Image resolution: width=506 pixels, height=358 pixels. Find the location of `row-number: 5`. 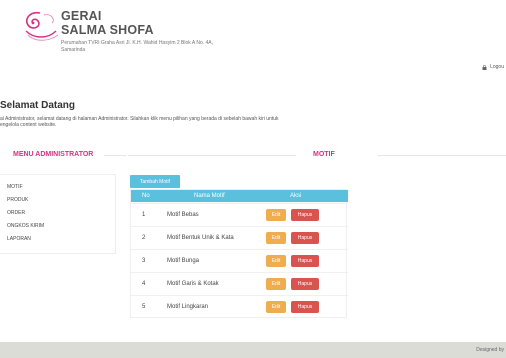

row-number: 5 is located at coordinates (144, 307).